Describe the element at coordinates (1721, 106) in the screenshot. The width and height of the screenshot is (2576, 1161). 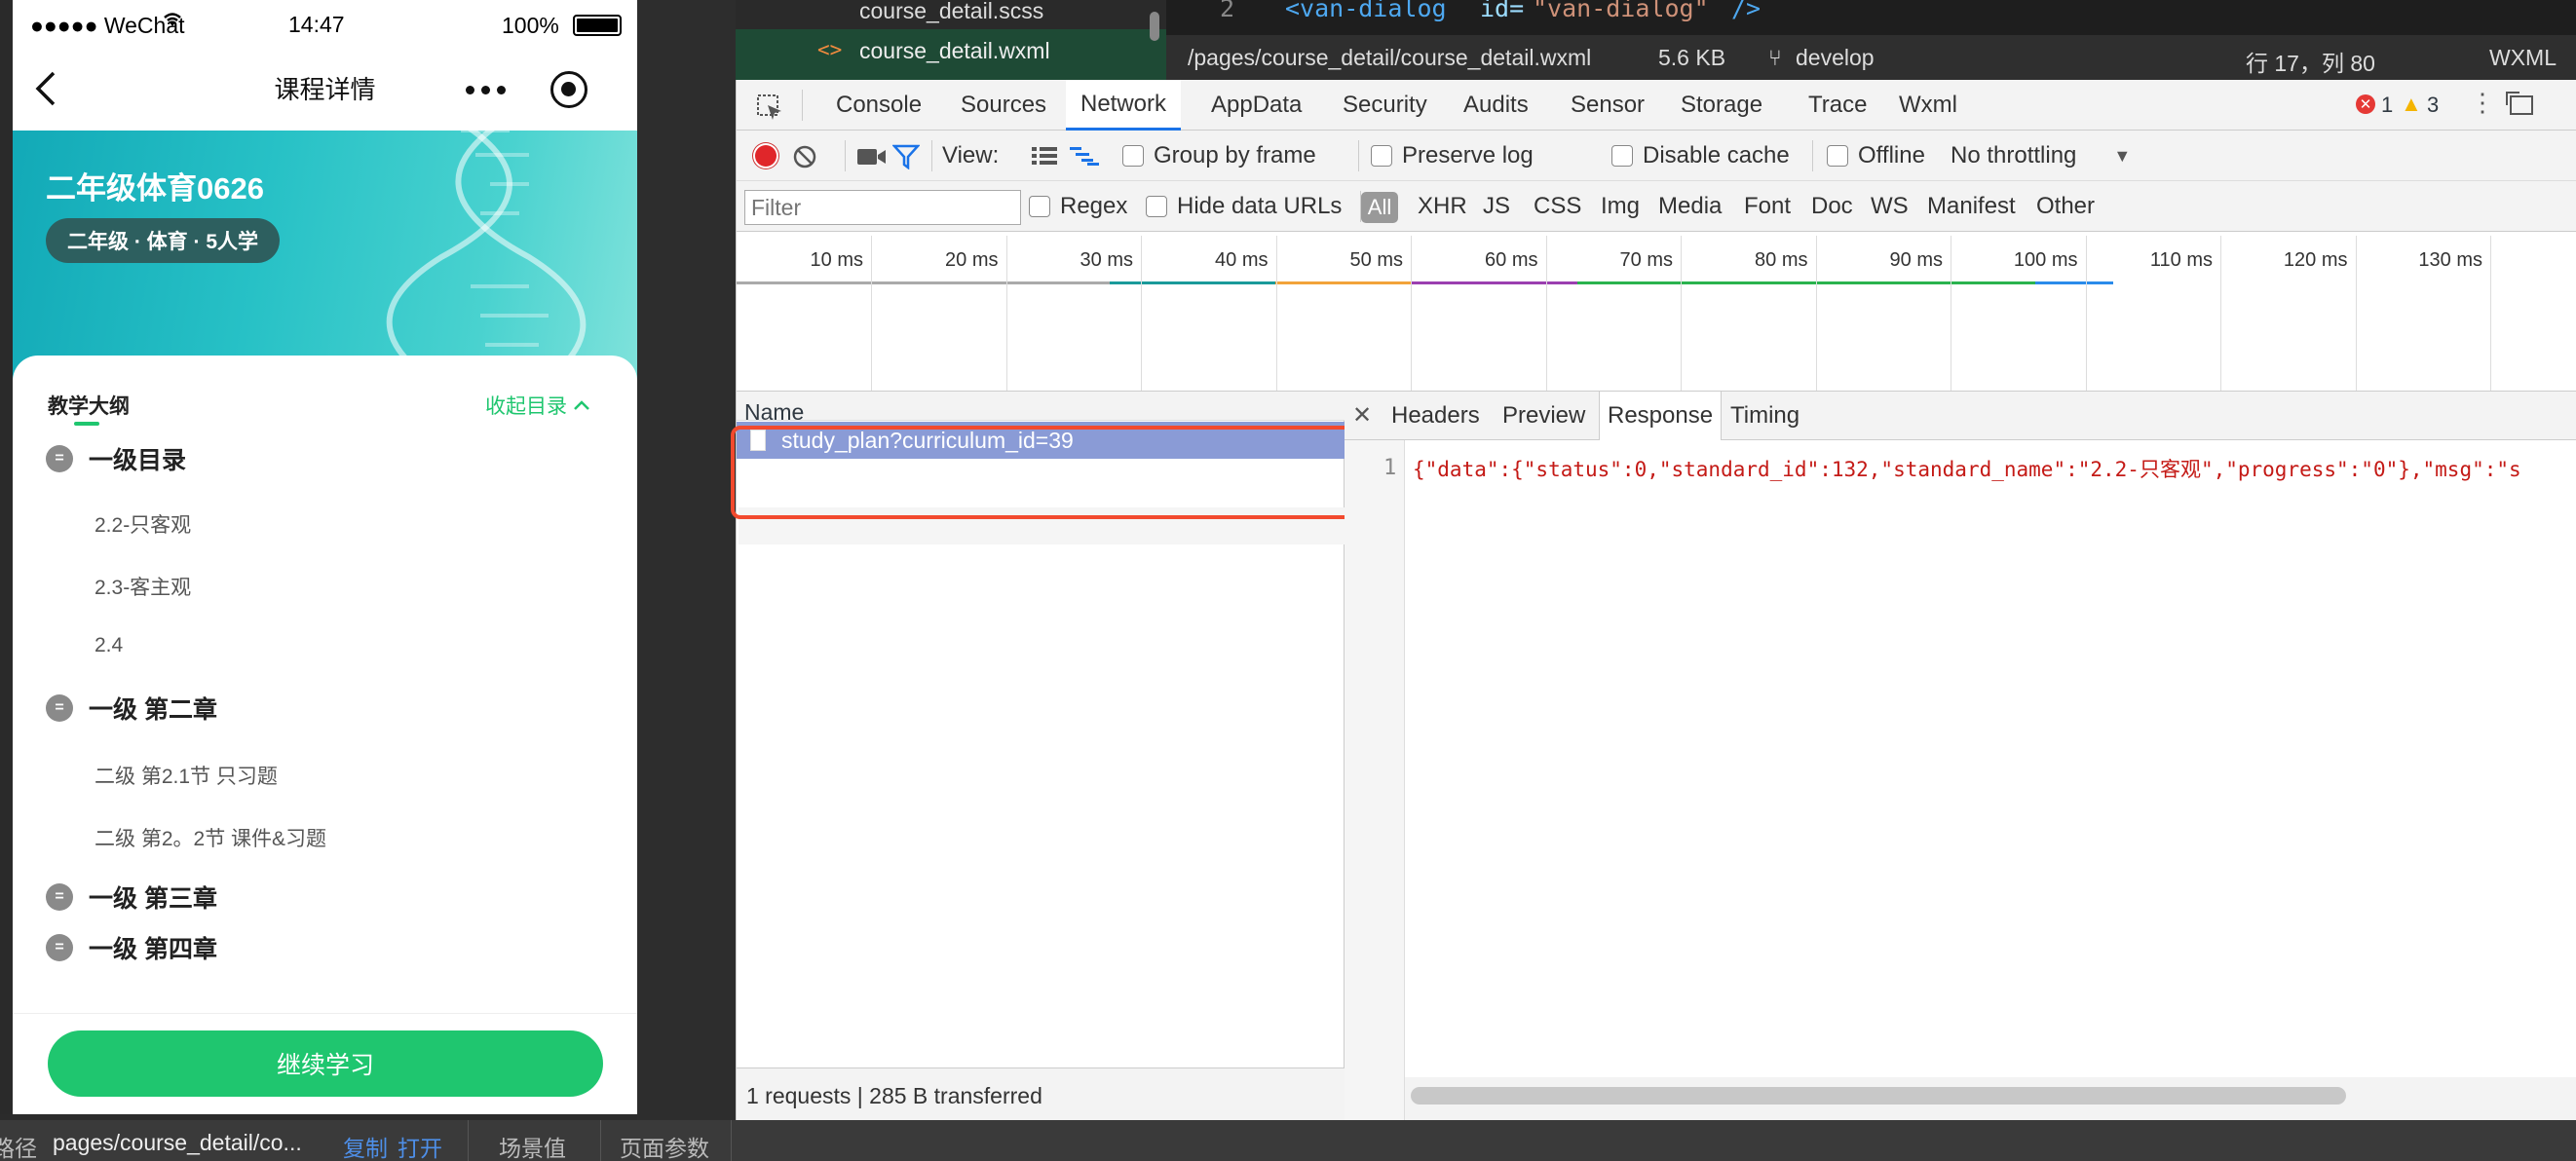
I see `tab-storage: Storage` at that location.